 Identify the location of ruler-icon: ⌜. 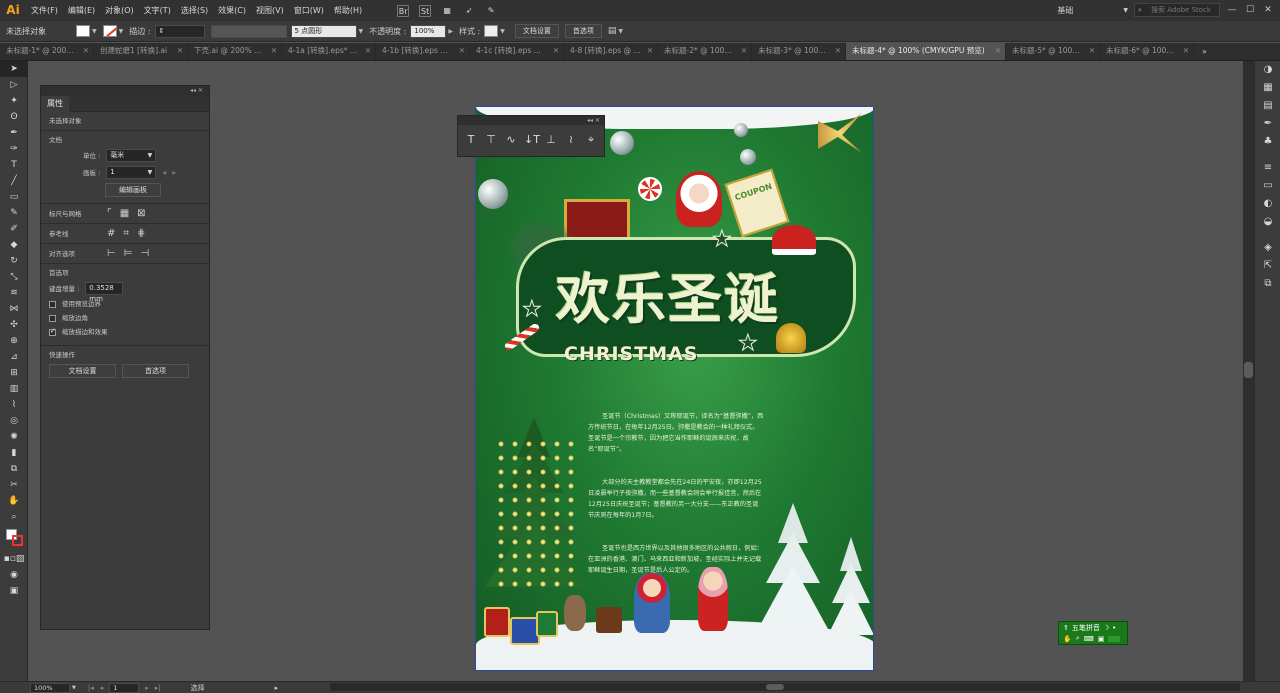
(109, 213).